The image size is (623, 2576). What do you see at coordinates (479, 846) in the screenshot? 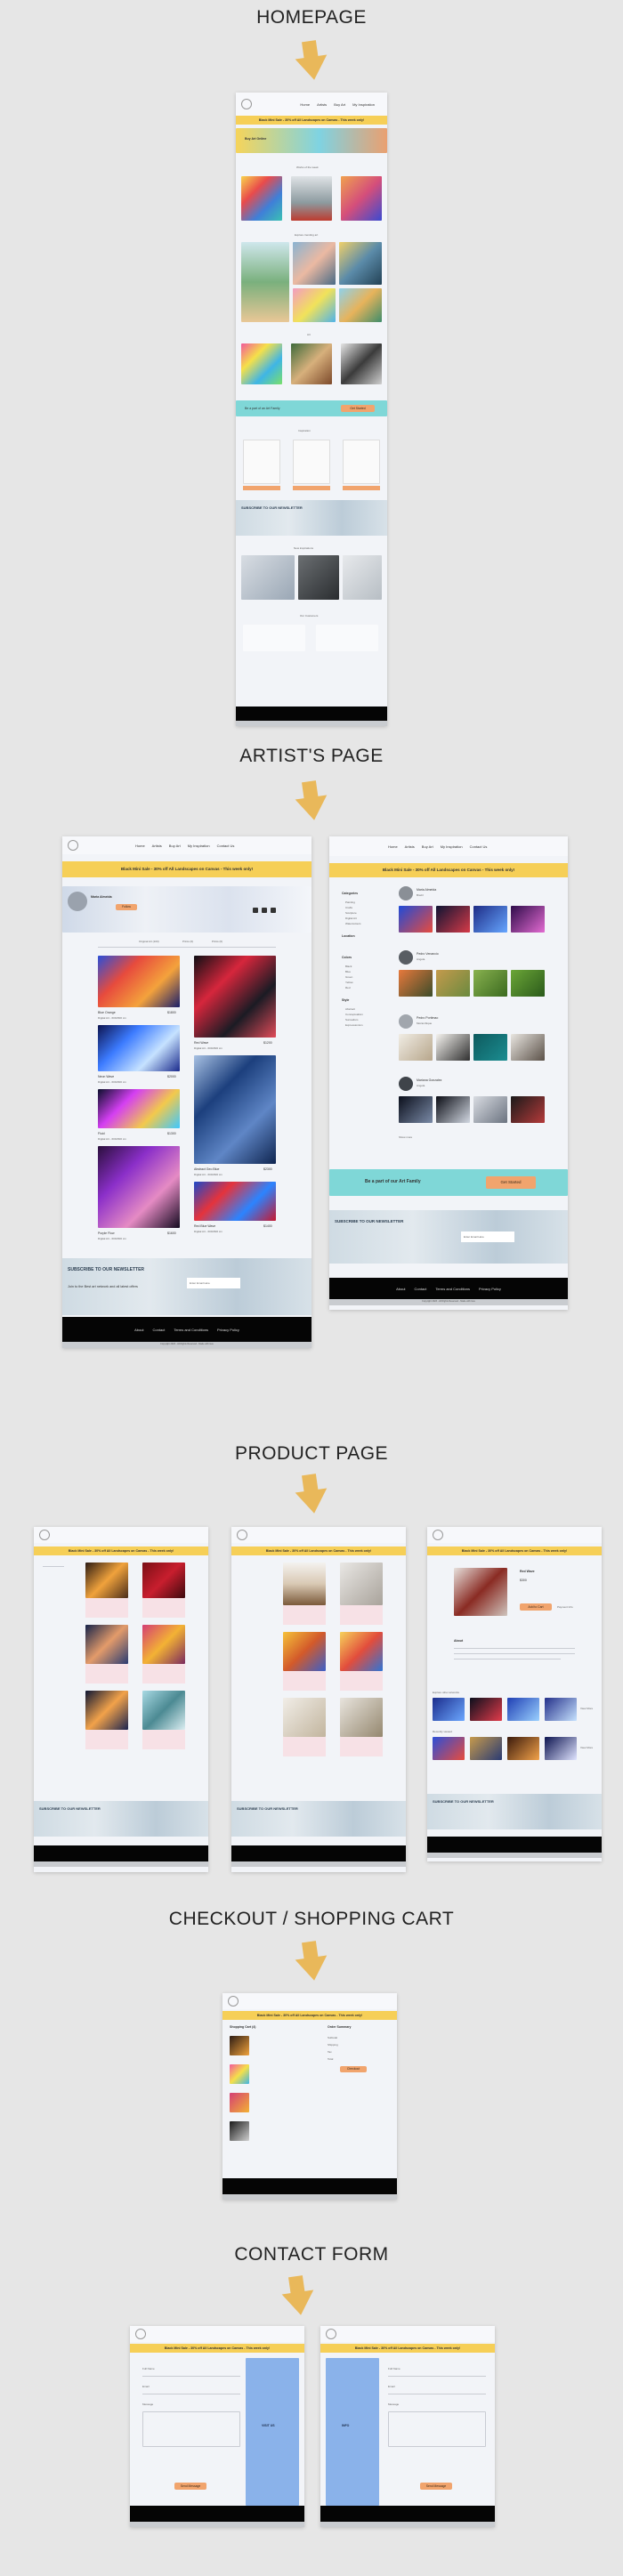
I see `nav-link-contact: Contact Us` at bounding box center [479, 846].